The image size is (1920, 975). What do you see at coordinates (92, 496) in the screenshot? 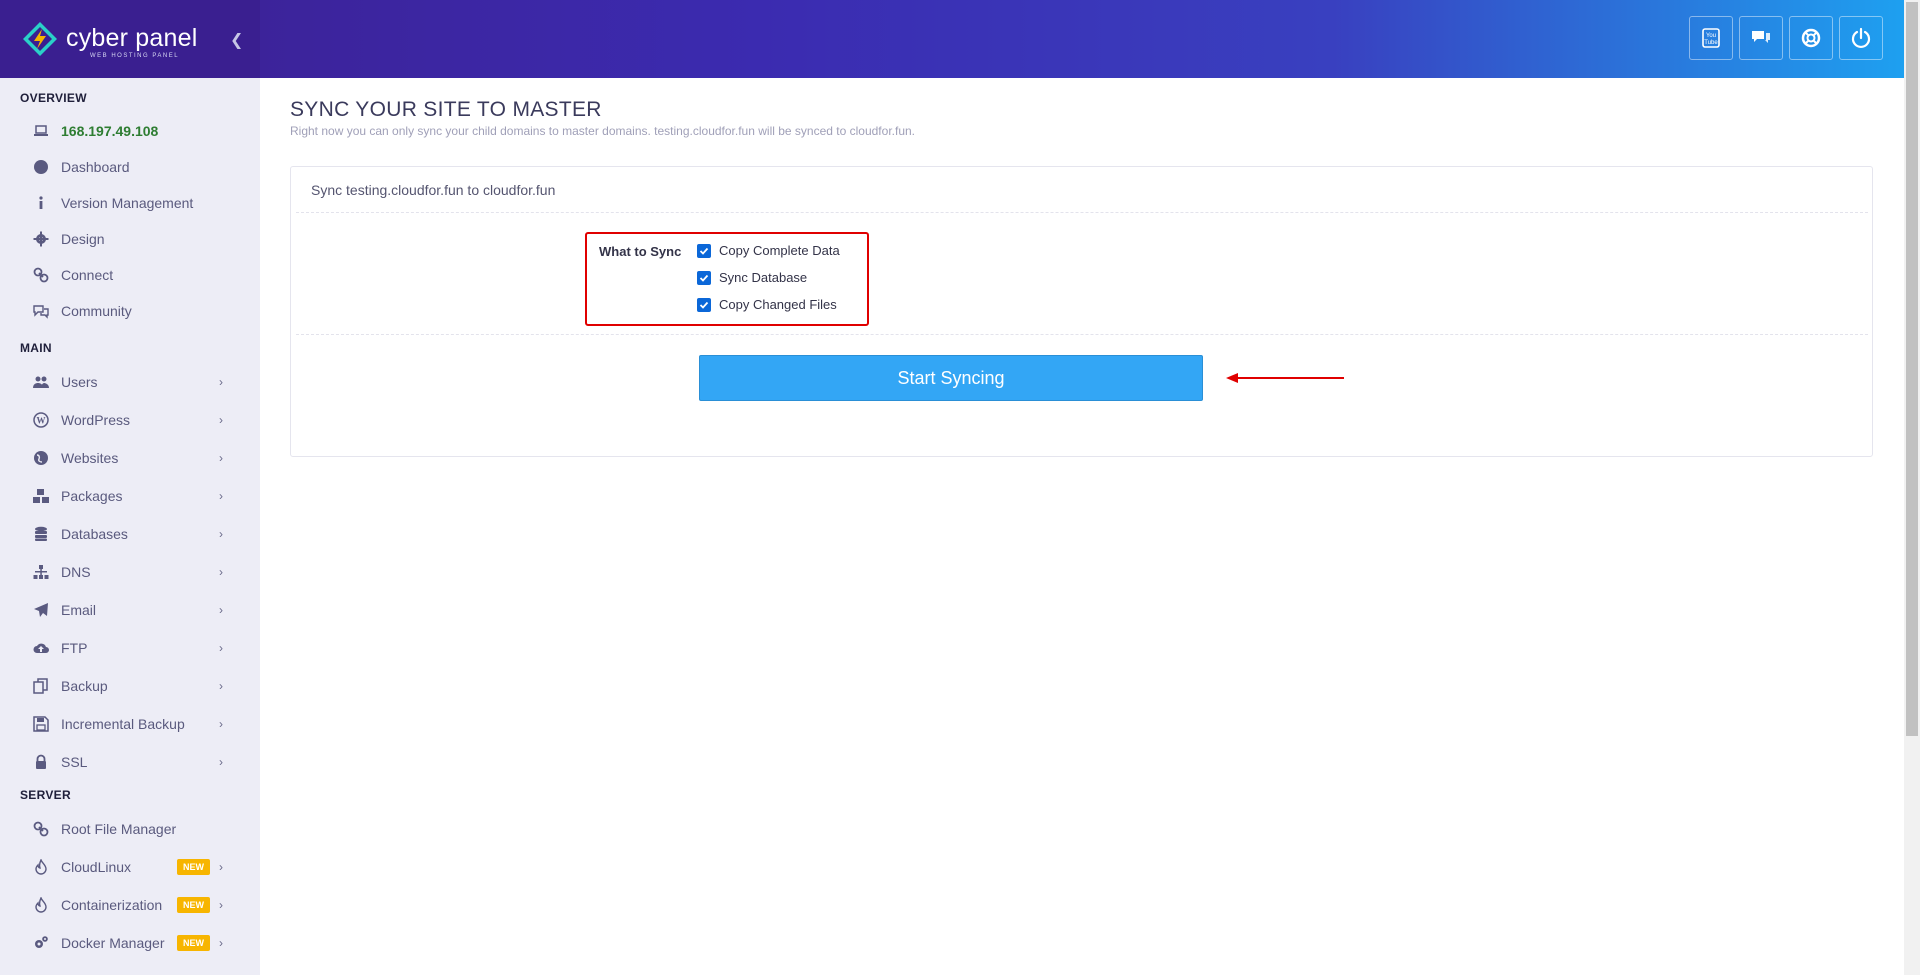
I see `sidebar-item-label: Packages` at bounding box center [92, 496].